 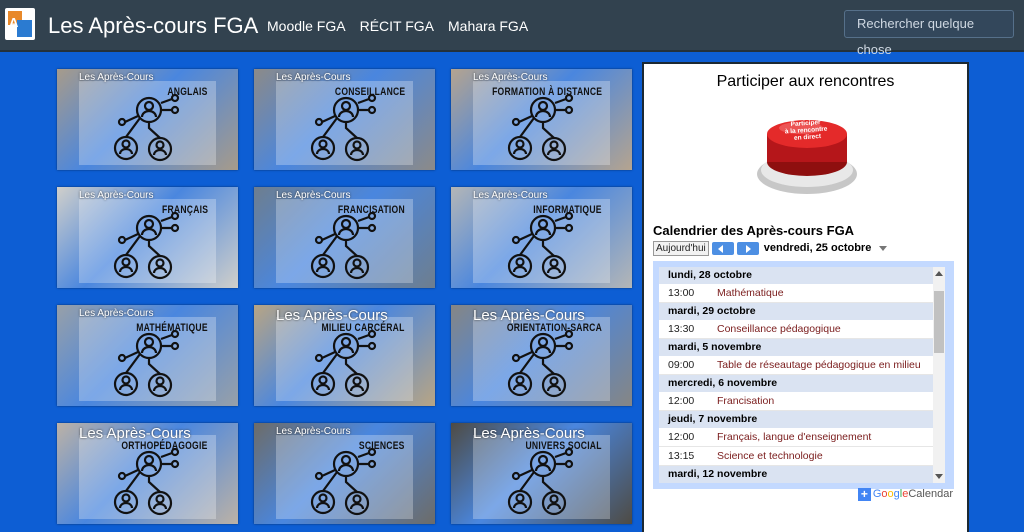 I want to click on course-tile: Les Après-Cours ORIENTATION-SARCA, so click(x=541, y=355).